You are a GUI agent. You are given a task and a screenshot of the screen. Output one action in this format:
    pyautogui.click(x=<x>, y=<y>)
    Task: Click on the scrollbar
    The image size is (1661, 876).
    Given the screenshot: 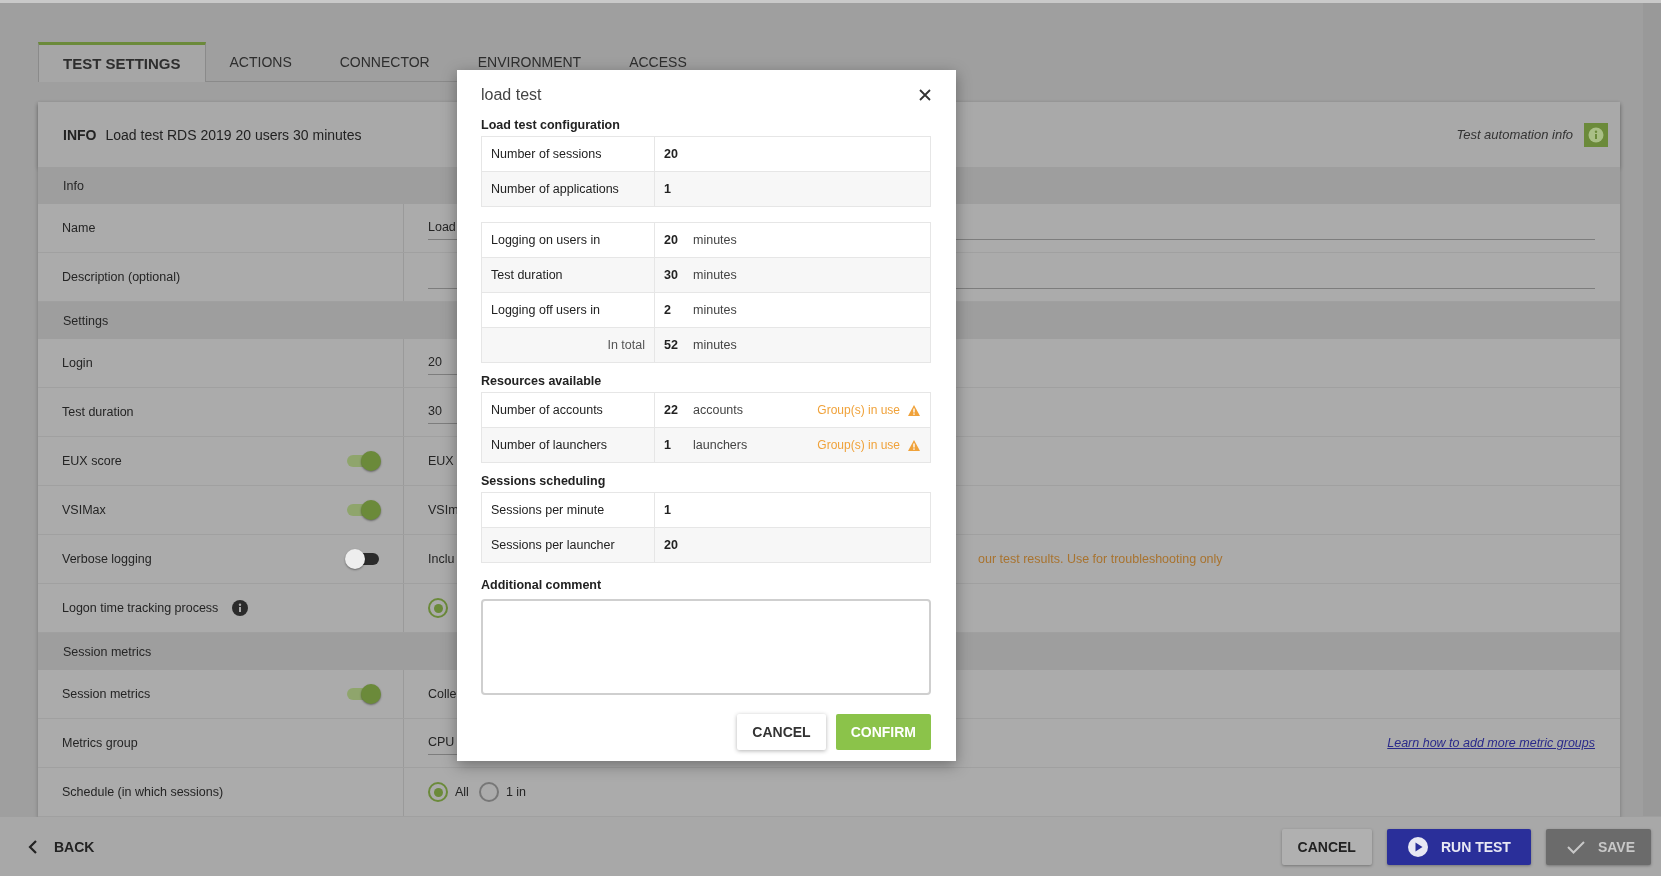 What is the action you would take?
    pyautogui.click(x=1652, y=409)
    